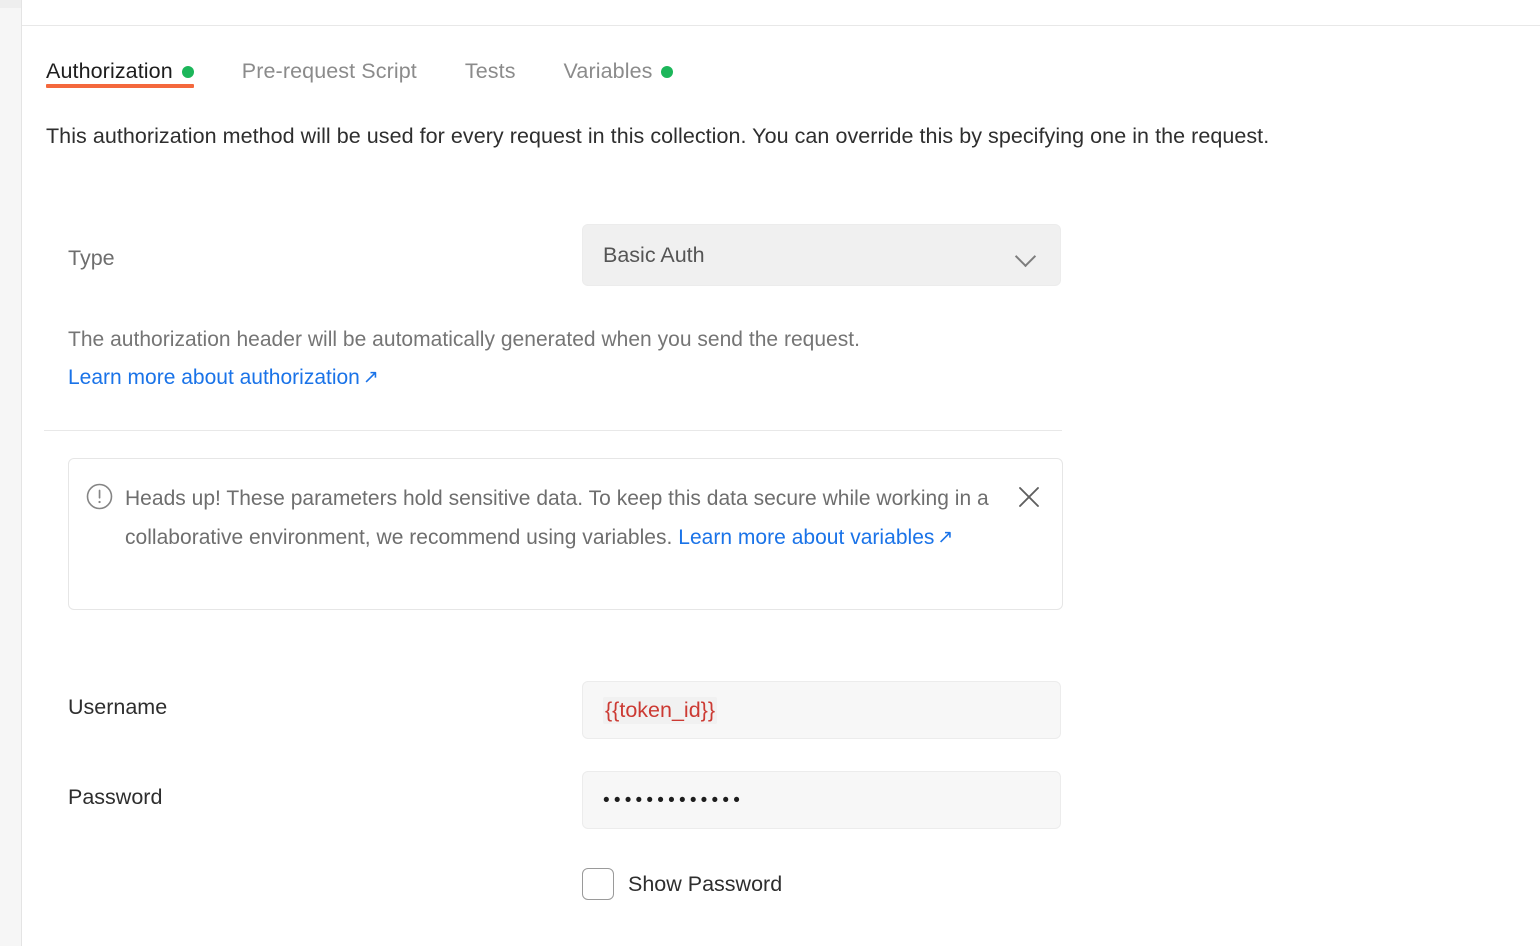  I want to click on tab-variables-status-dot, so click(667, 72).